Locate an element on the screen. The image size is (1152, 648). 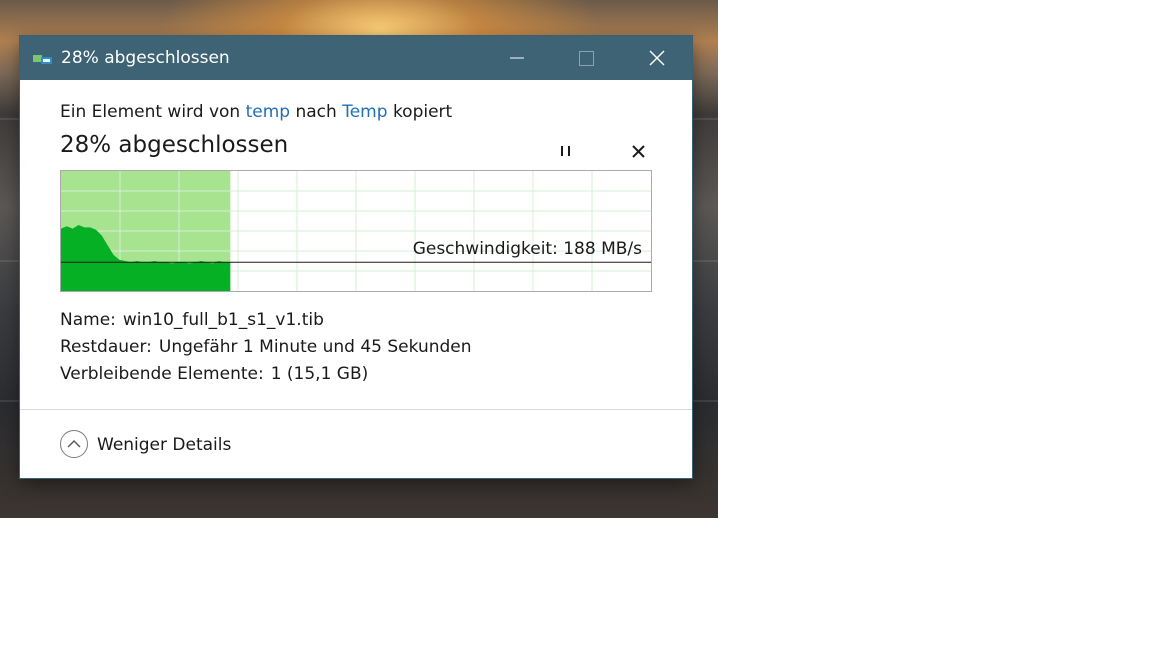
pause-button is located at coordinates (566, 151).